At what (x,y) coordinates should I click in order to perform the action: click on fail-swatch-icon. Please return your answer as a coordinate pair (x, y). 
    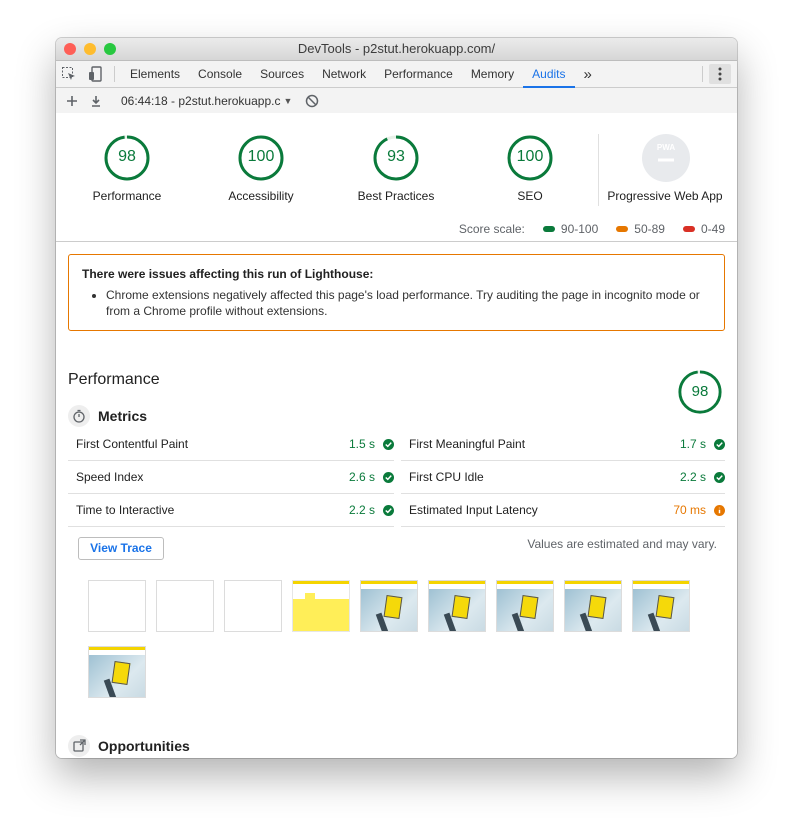
    Looking at the image, I should click on (688, 229).